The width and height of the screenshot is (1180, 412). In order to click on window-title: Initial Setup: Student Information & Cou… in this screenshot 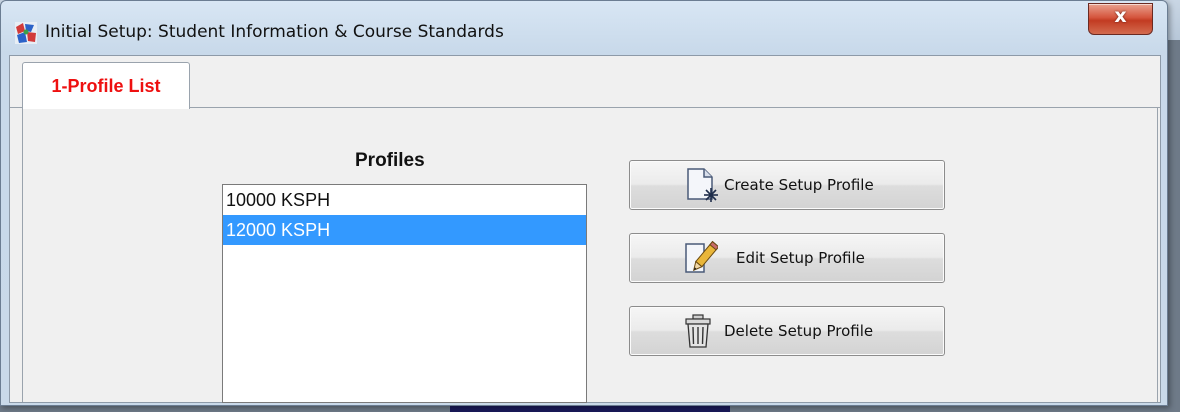, I will do `click(274, 32)`.